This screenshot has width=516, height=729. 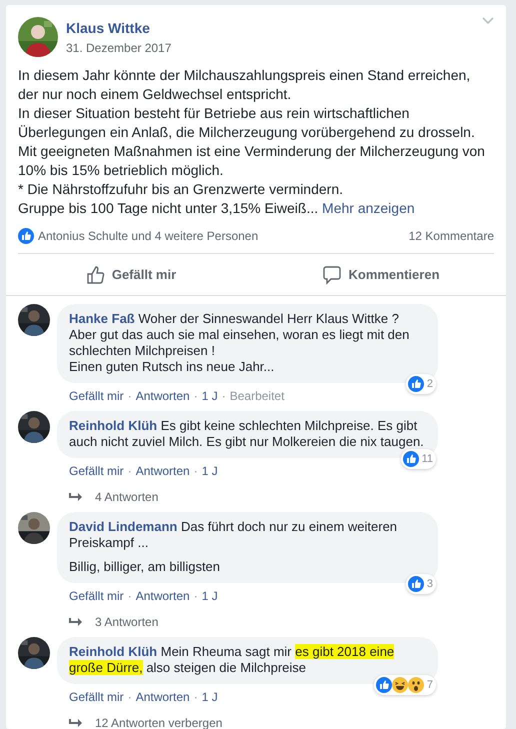 What do you see at coordinates (26, 236) in the screenshot?
I see `like-icon` at bounding box center [26, 236].